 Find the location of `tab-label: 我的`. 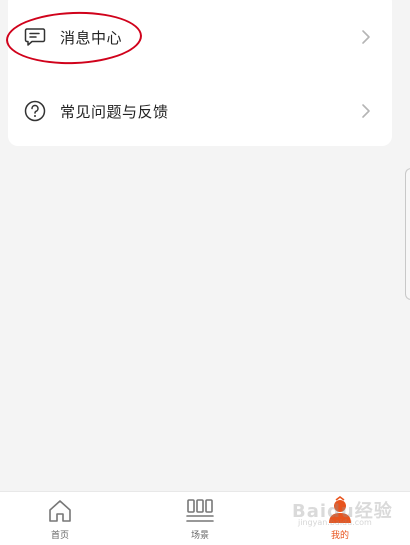

tab-label: 我的 is located at coordinates (339, 536).